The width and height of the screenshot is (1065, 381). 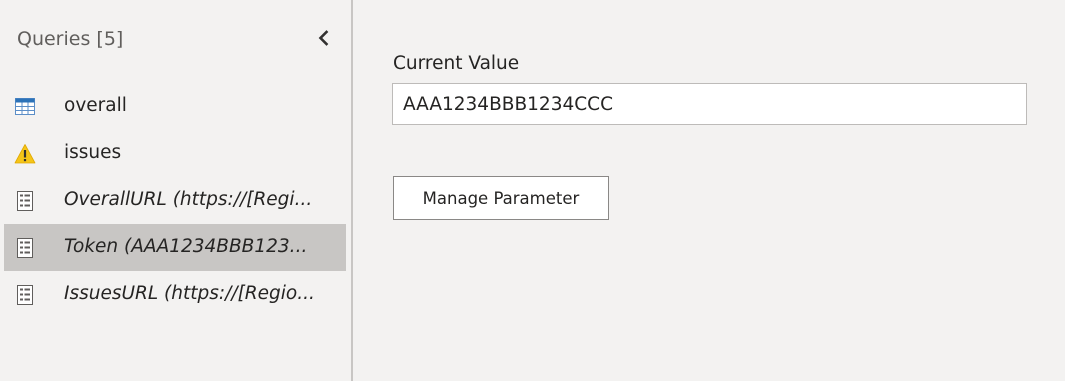 I want to click on collapse-pane-button, so click(x=324, y=38).